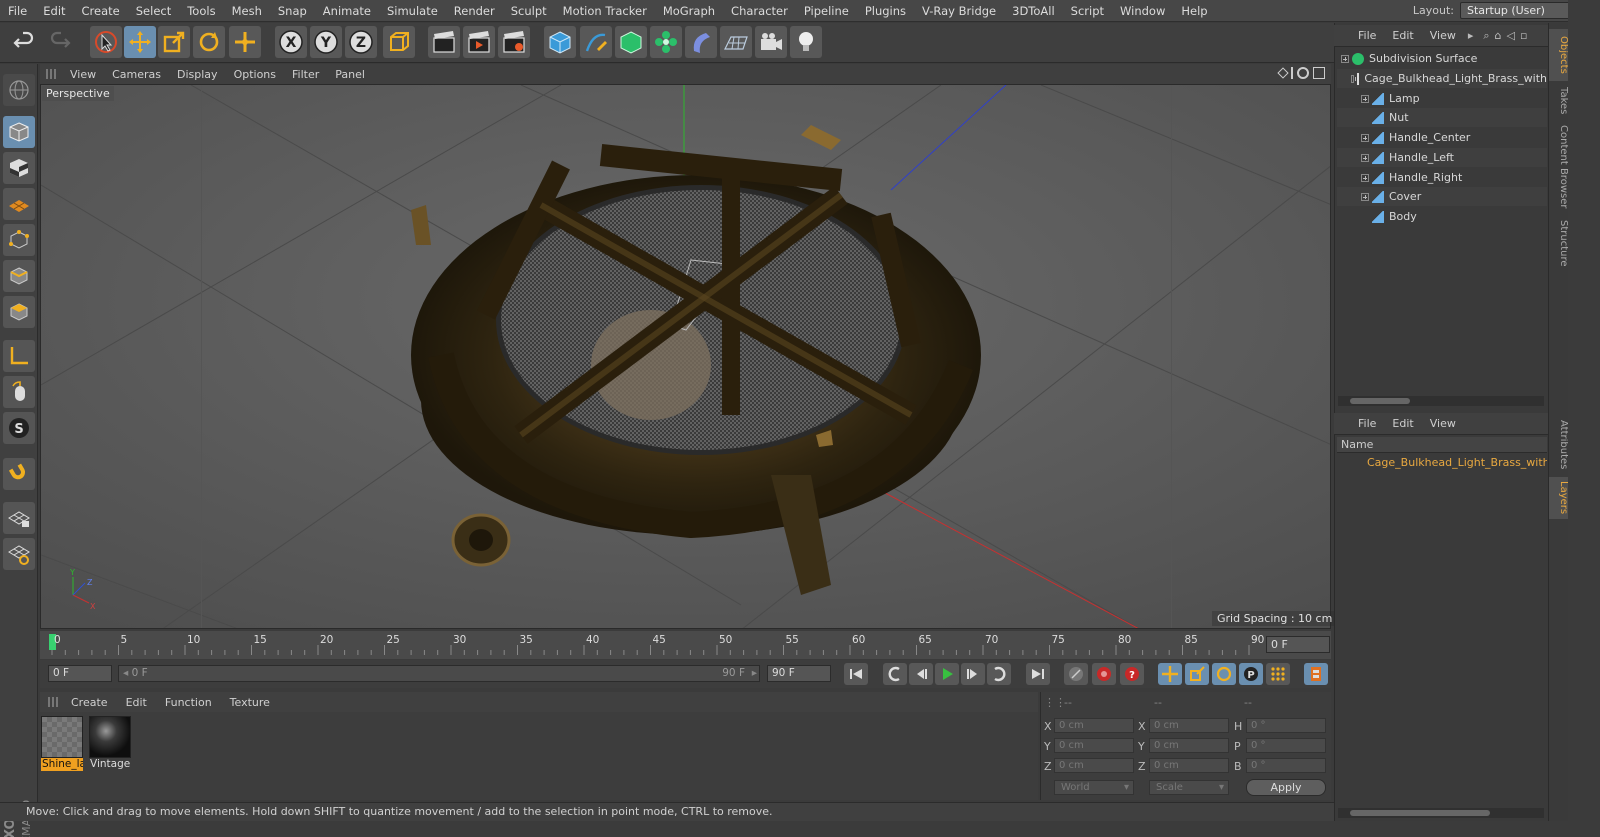 This screenshot has height=837, width=1600. I want to click on timeline-window-button, so click(1316, 674).